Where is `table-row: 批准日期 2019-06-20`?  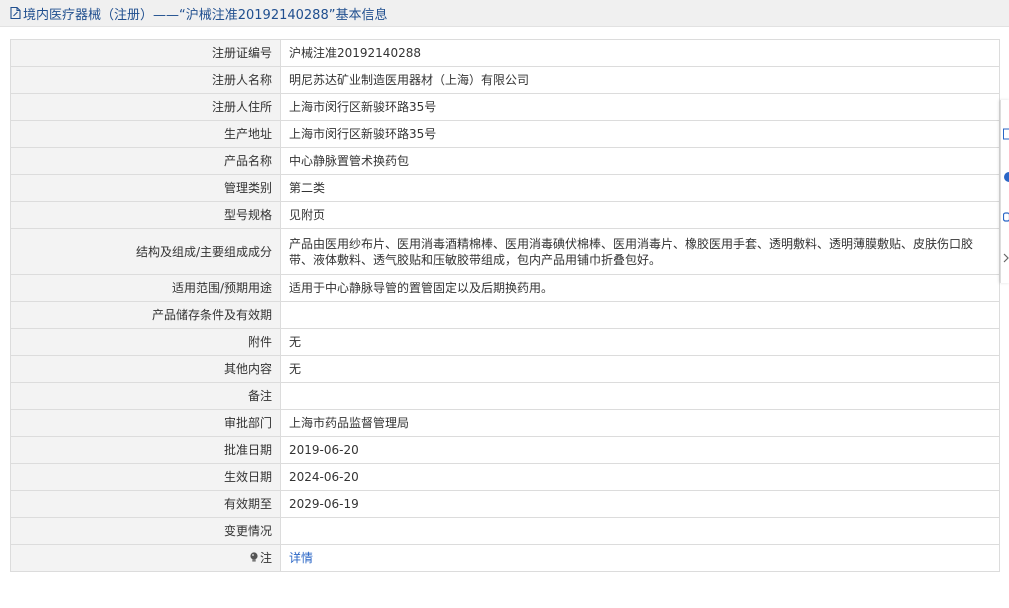
table-row: 批准日期 2019-06-20 is located at coordinates (505, 450).